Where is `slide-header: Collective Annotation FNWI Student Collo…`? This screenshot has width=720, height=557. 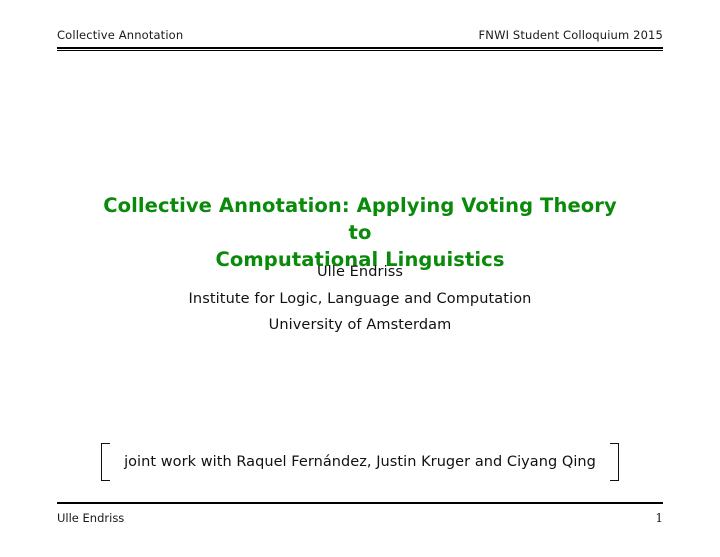 slide-header: Collective Annotation FNWI Student Collo… is located at coordinates (360, 35).